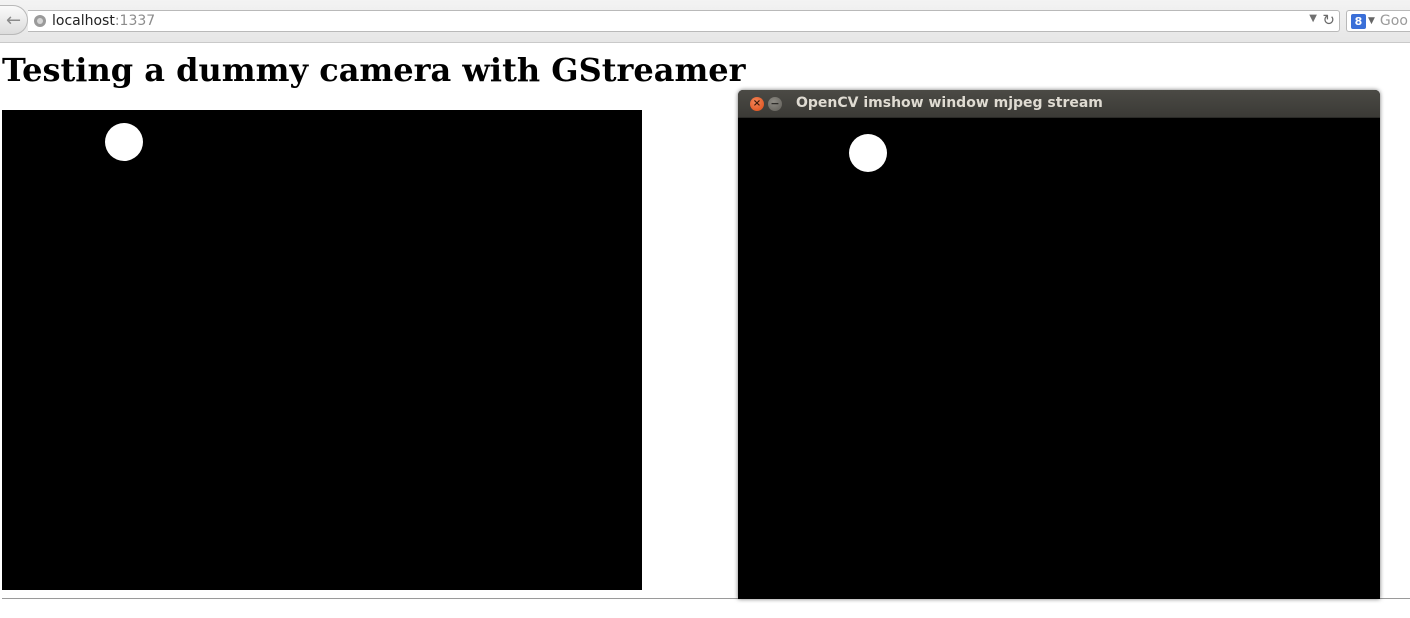 The height and width of the screenshot is (618, 1410). I want to click on page-title: Testing a dummy camera with GStreamer, so click(374, 70).